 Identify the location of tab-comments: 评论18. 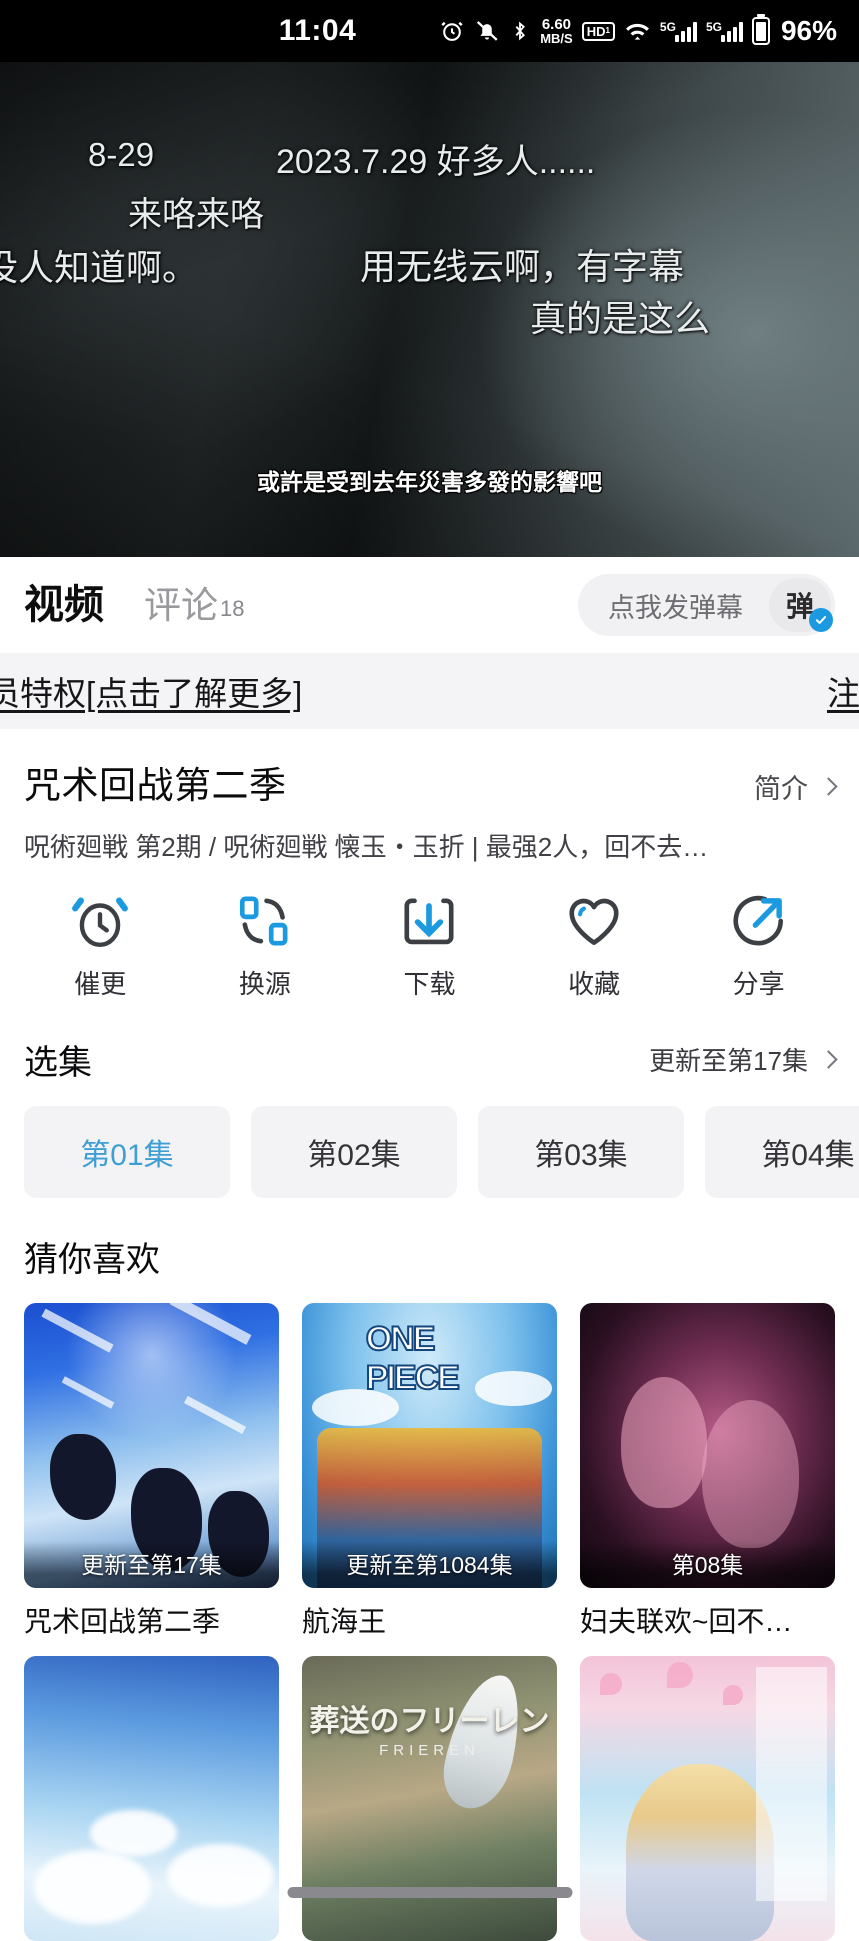
(194, 605).